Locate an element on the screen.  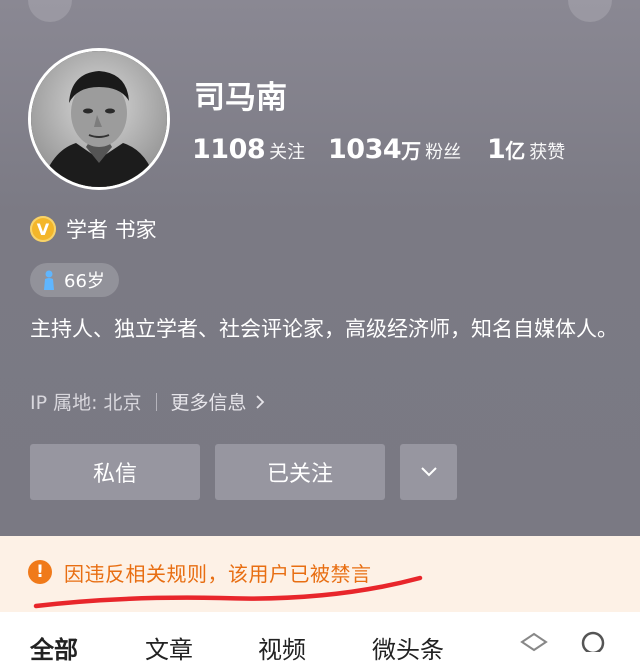
tab-all: 全部 is located at coordinates (54, 647).